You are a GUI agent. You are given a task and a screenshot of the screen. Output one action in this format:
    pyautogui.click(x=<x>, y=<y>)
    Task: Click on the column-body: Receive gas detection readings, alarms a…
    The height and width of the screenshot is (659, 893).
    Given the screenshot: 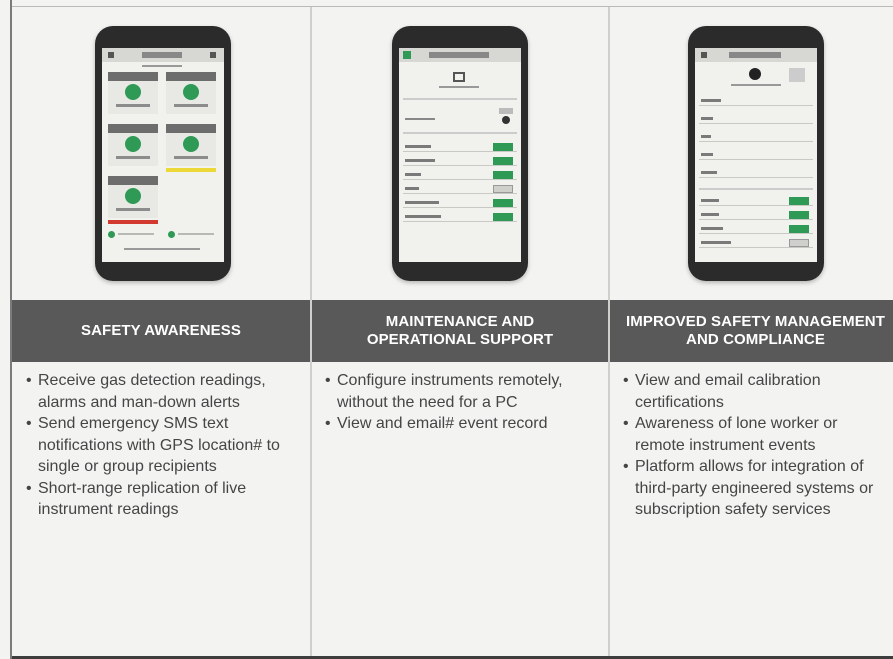 What is the action you would take?
    pyautogui.click(x=161, y=445)
    